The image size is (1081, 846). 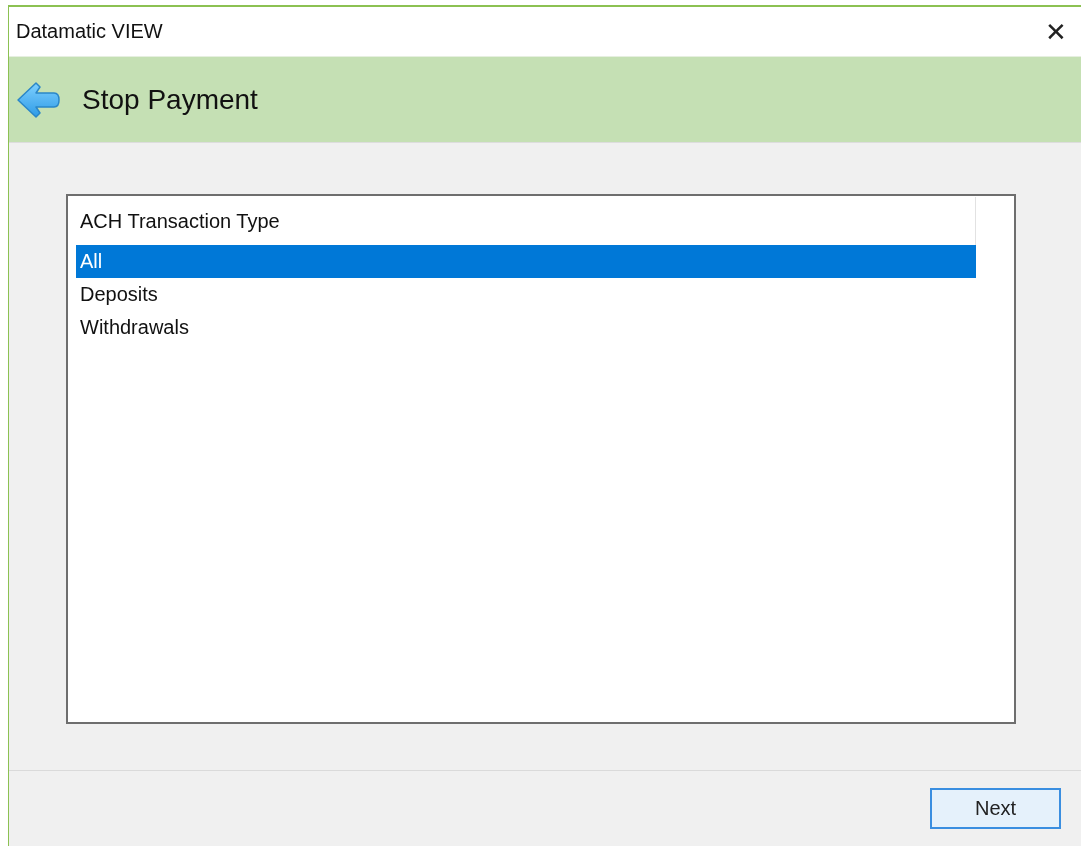 What do you see at coordinates (170, 99) in the screenshot?
I see `page-title: Stop Payment` at bounding box center [170, 99].